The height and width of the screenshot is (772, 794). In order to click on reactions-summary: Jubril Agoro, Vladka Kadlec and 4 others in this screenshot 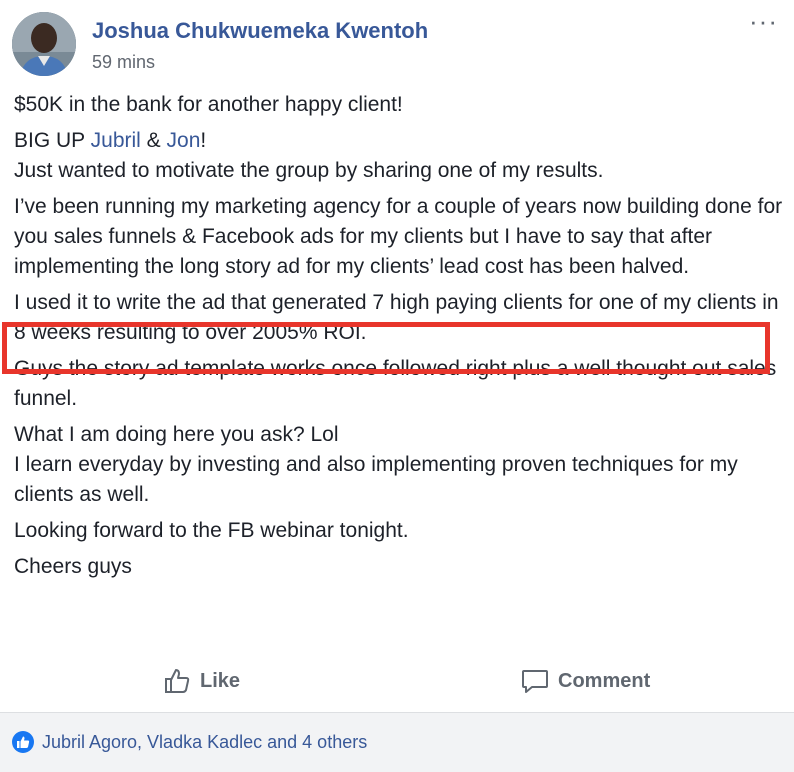, I will do `click(189, 742)`.